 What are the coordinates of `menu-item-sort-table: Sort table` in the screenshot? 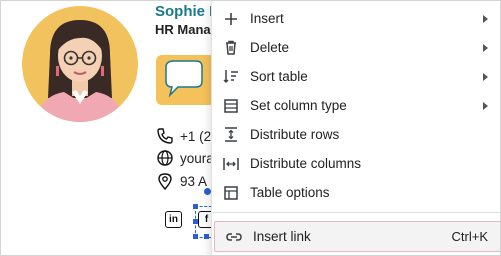 It's located at (356, 76).